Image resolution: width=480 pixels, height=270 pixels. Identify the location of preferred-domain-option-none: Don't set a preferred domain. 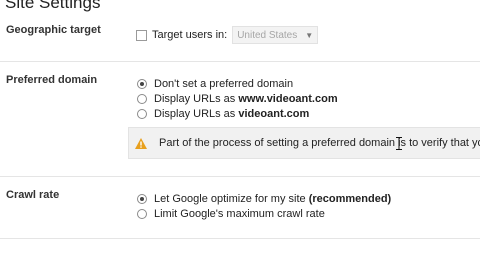
(215, 84).